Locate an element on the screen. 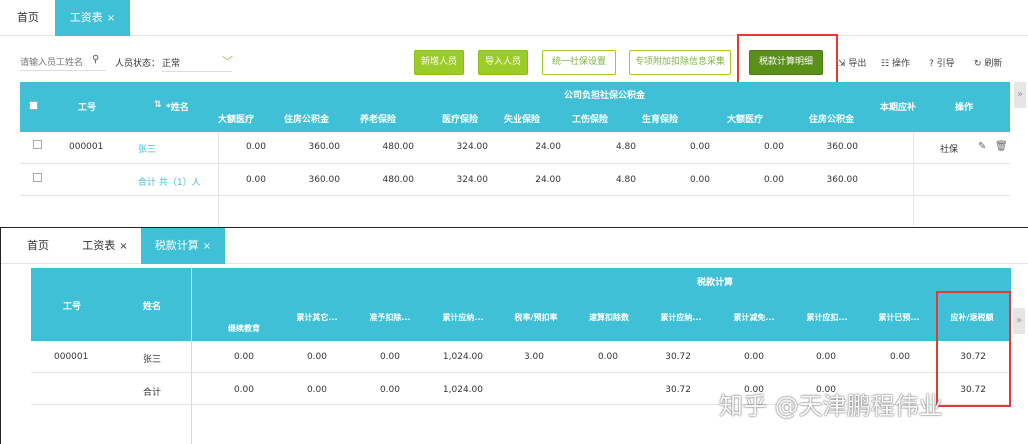  list-icon: ☷ is located at coordinates (885, 64).